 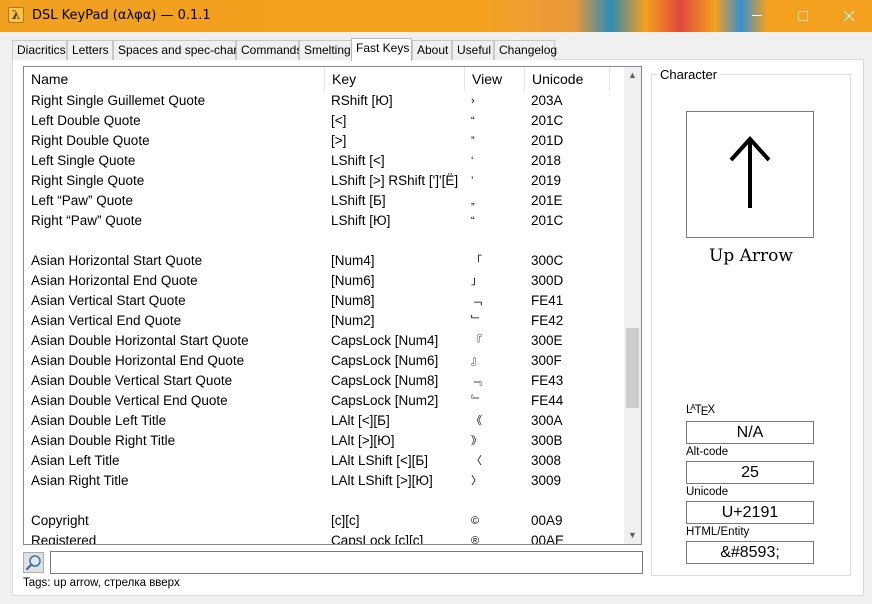 What do you see at coordinates (547, 100) in the screenshot?
I see `row-unicode: 203A` at bounding box center [547, 100].